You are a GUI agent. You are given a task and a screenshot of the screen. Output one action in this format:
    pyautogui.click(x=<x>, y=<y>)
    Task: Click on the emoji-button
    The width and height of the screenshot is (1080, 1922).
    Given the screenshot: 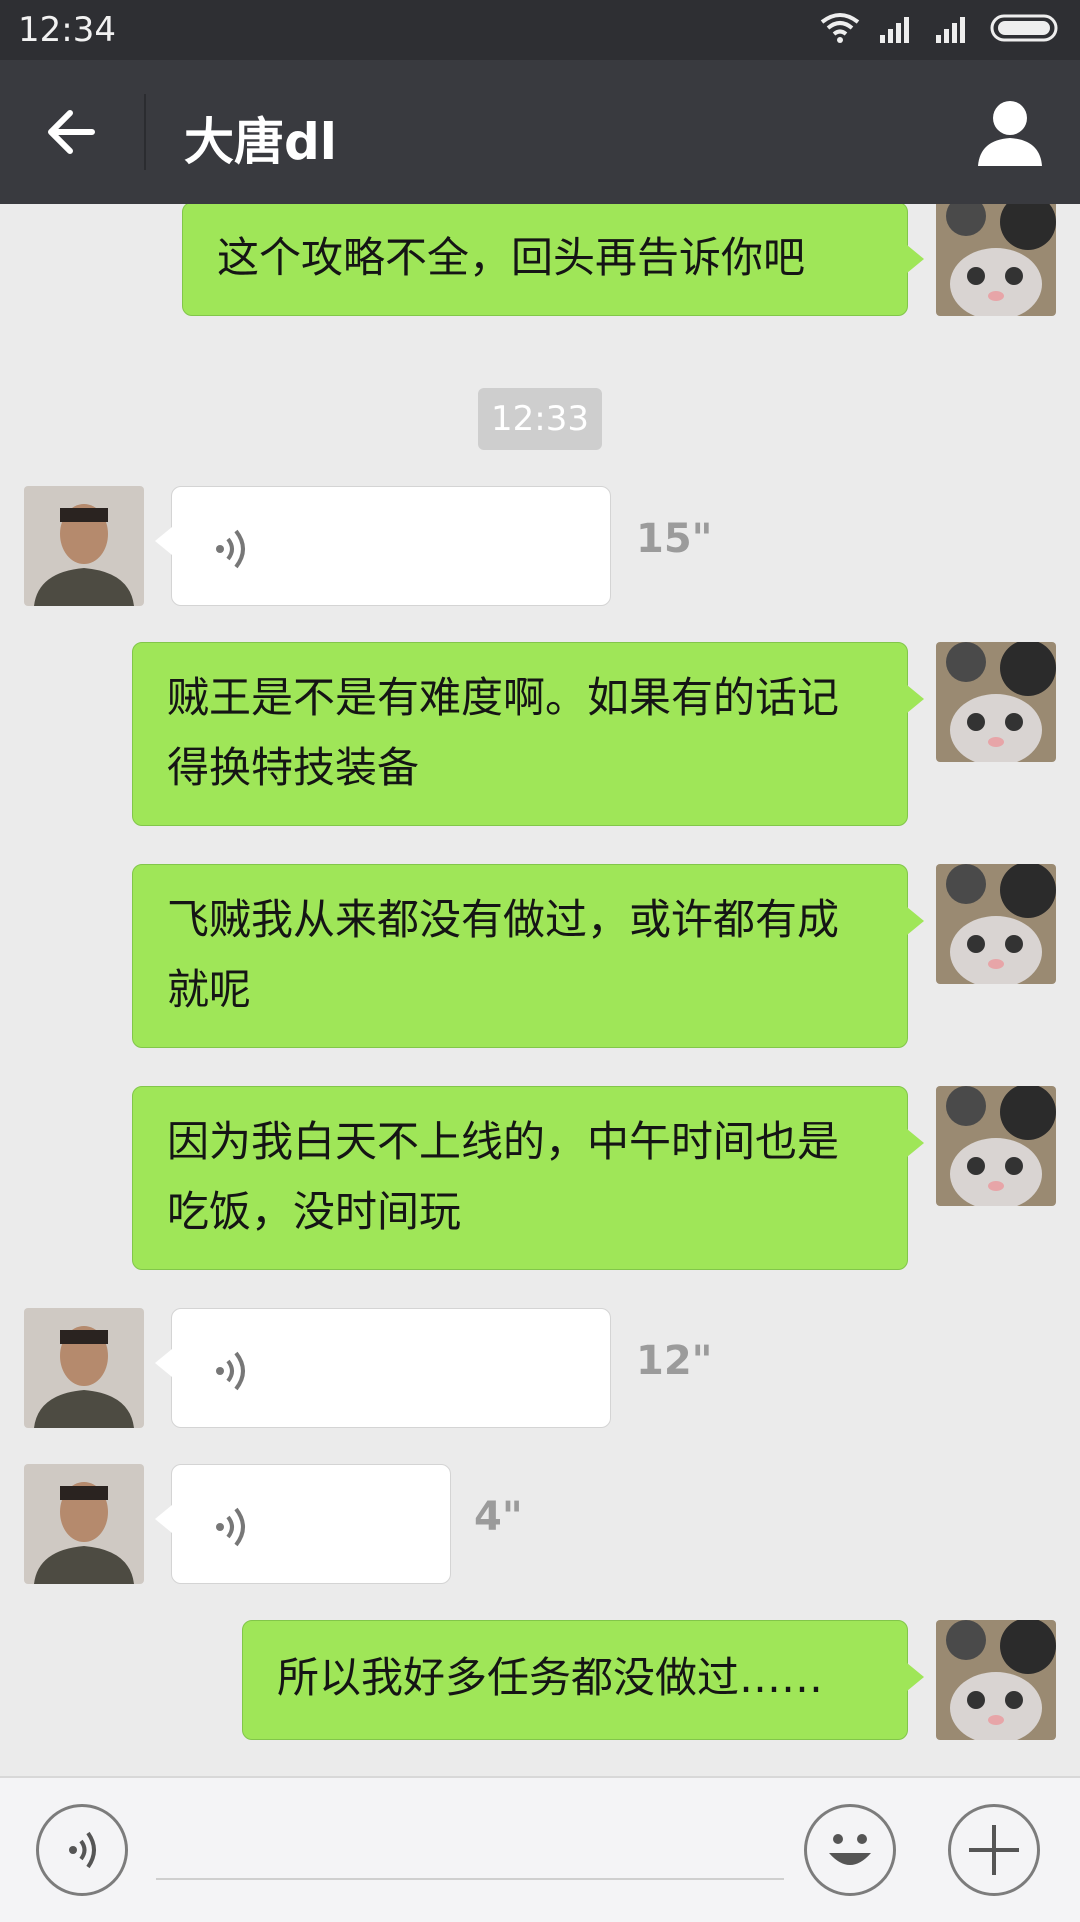 What is the action you would take?
    pyautogui.click(x=850, y=1850)
    